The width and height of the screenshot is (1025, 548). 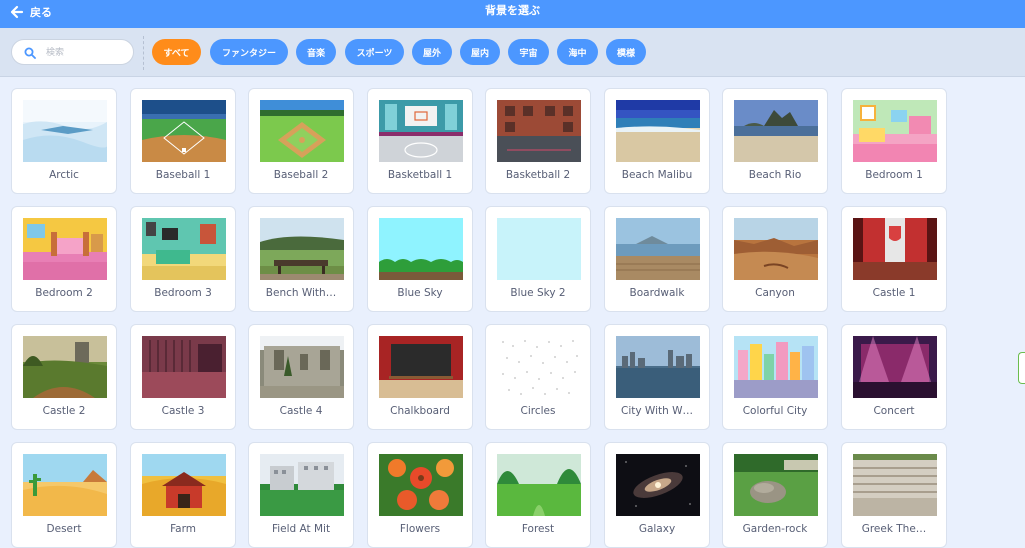 I want to click on tag-6: 宇宙, so click(x=528, y=52).